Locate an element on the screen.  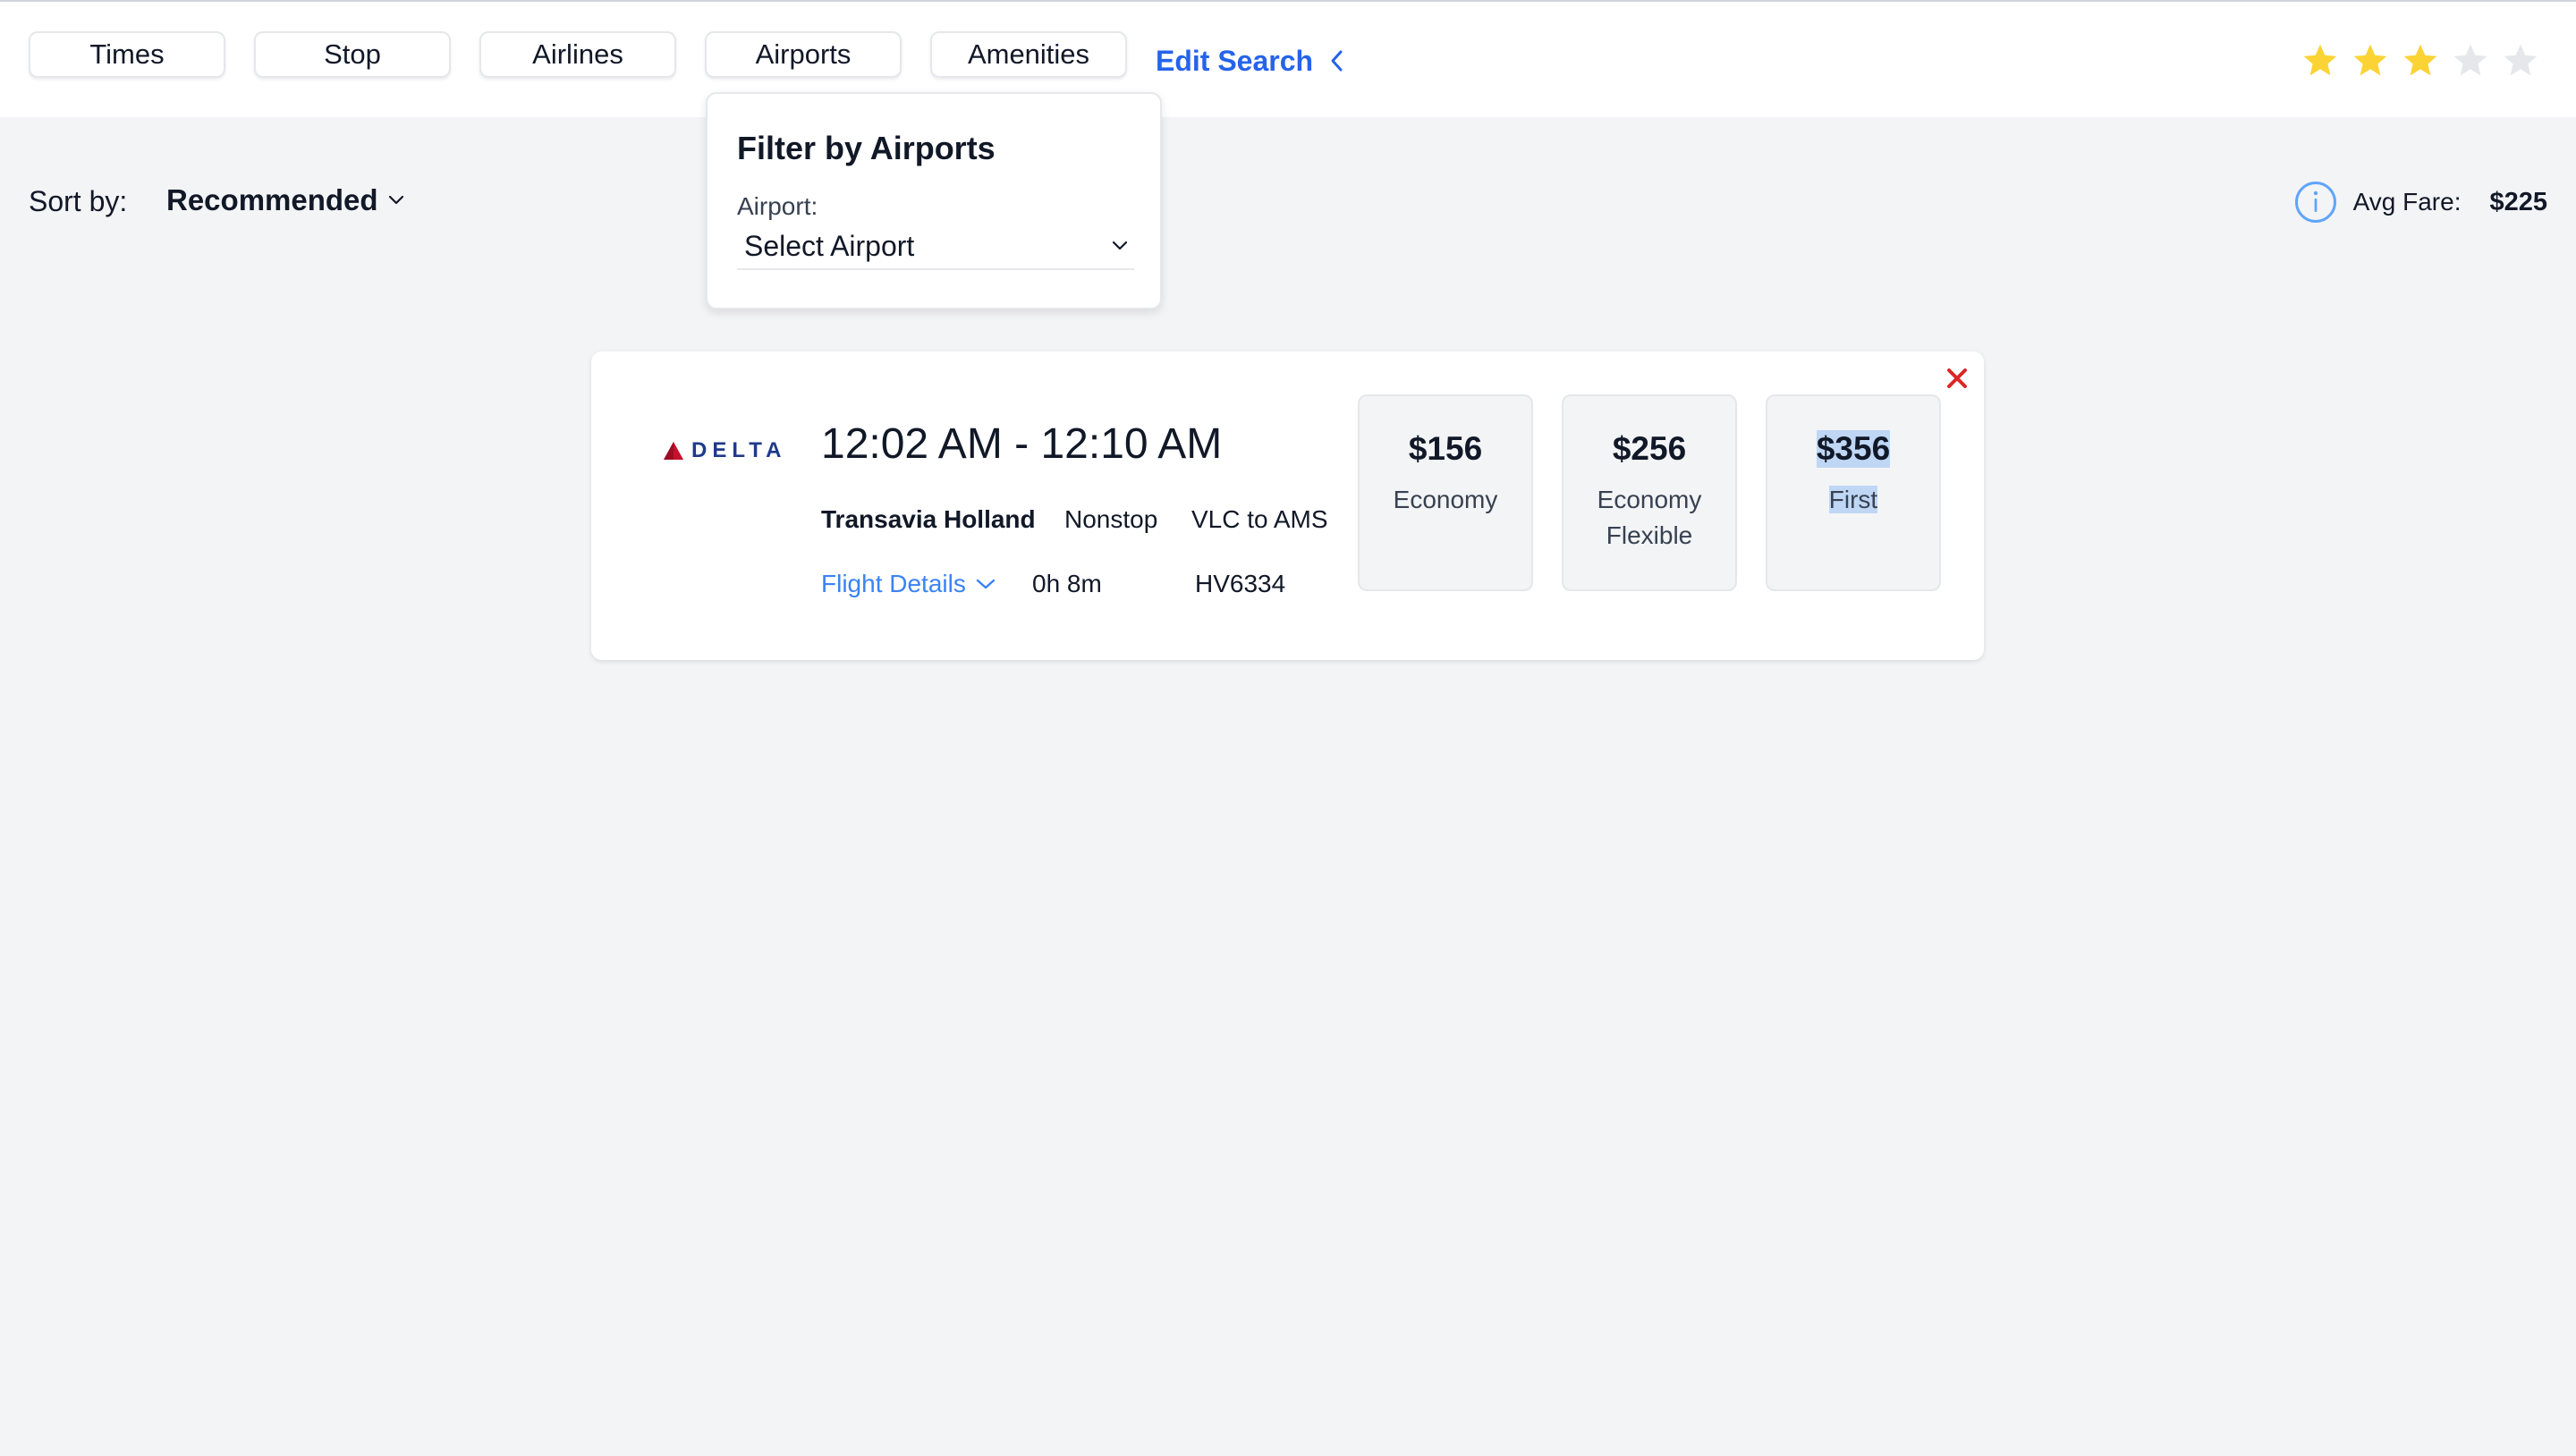
avg-fare: Avg Fare: $225 is located at coordinates (2420, 202).